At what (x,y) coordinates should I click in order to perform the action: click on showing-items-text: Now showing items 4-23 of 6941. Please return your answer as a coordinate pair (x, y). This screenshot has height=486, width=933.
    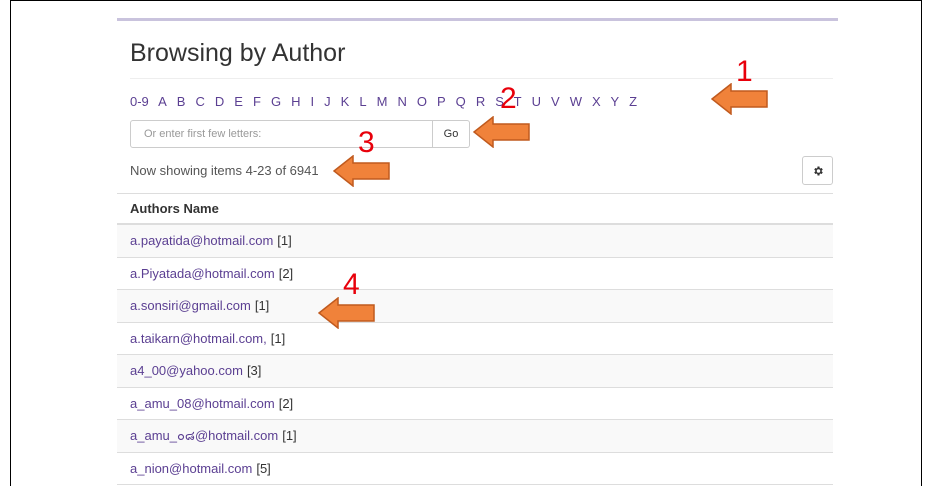
    Looking at the image, I should click on (224, 170).